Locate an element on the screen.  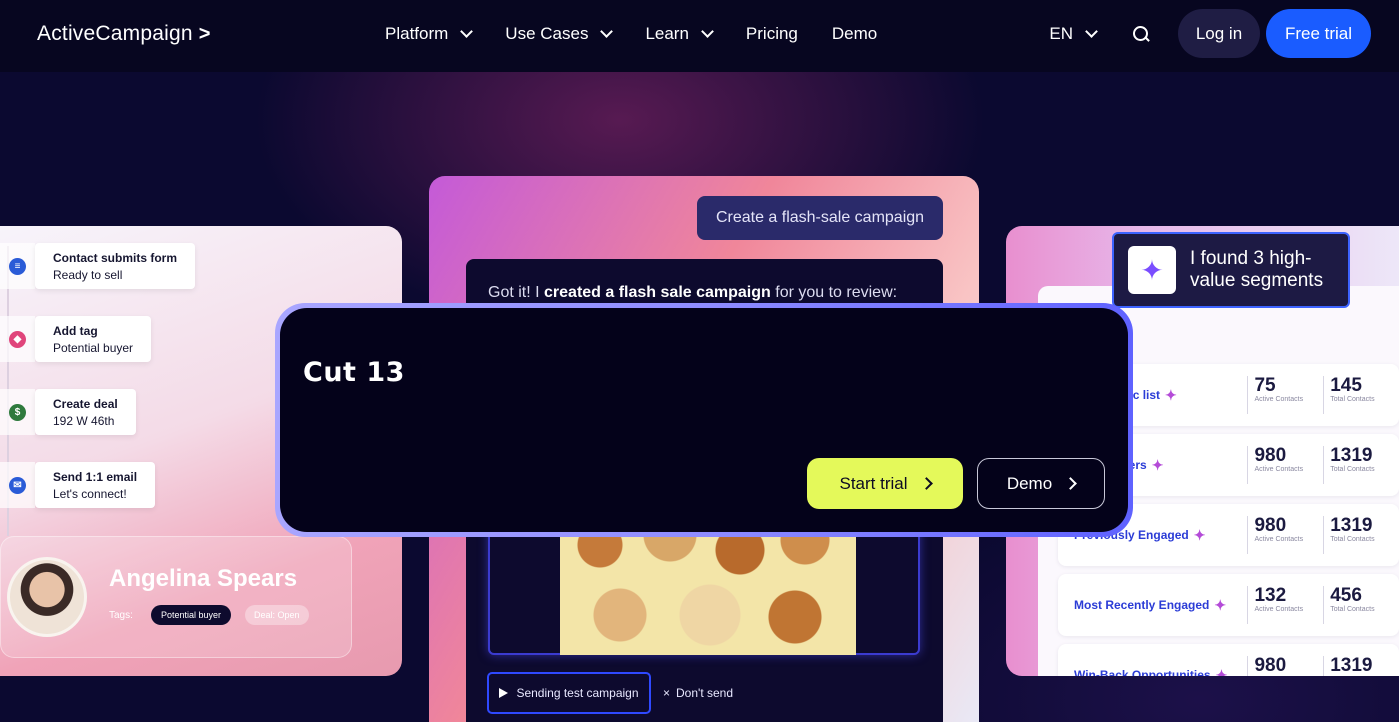
start-trial-label: Start trial is located at coordinates (873, 483).